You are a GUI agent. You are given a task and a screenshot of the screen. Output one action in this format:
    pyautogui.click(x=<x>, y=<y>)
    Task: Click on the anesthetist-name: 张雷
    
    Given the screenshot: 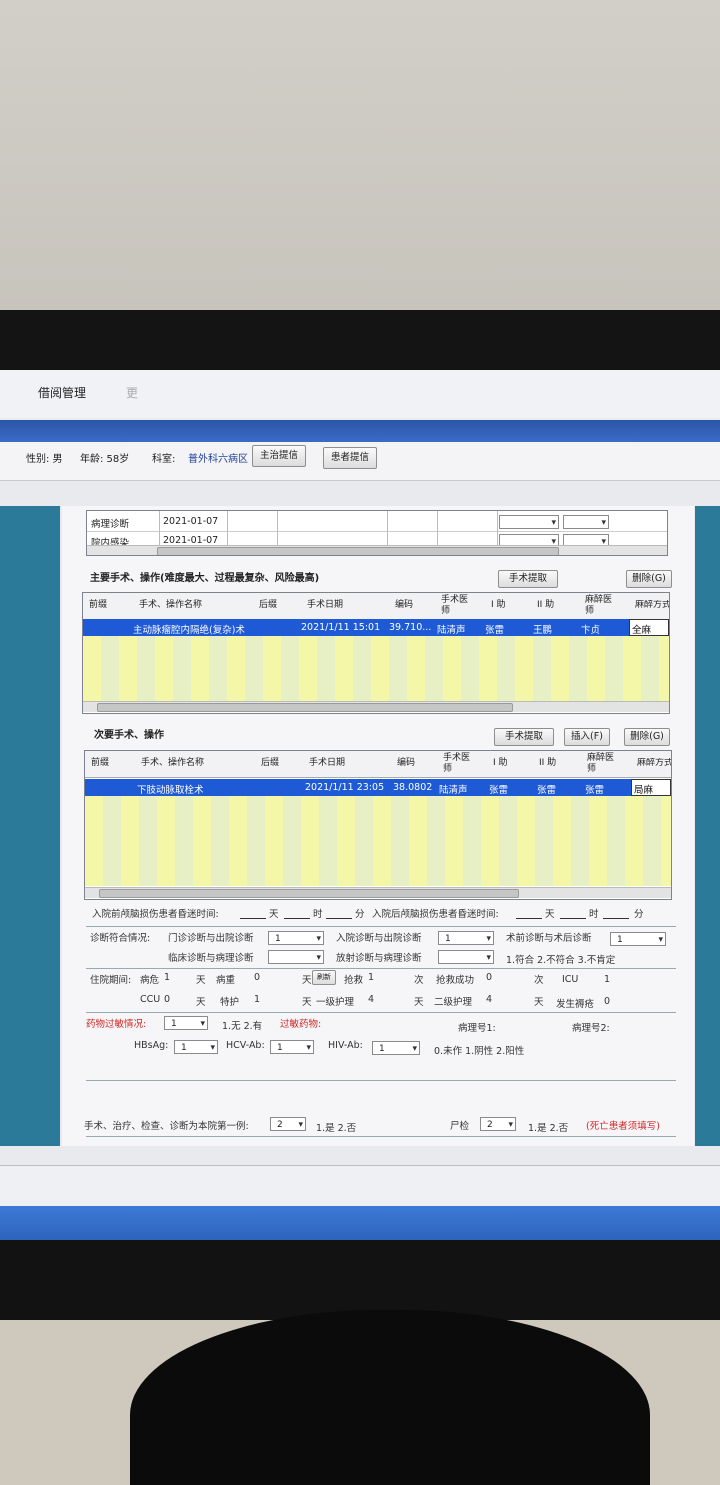 What is the action you would take?
    pyautogui.click(x=595, y=790)
    